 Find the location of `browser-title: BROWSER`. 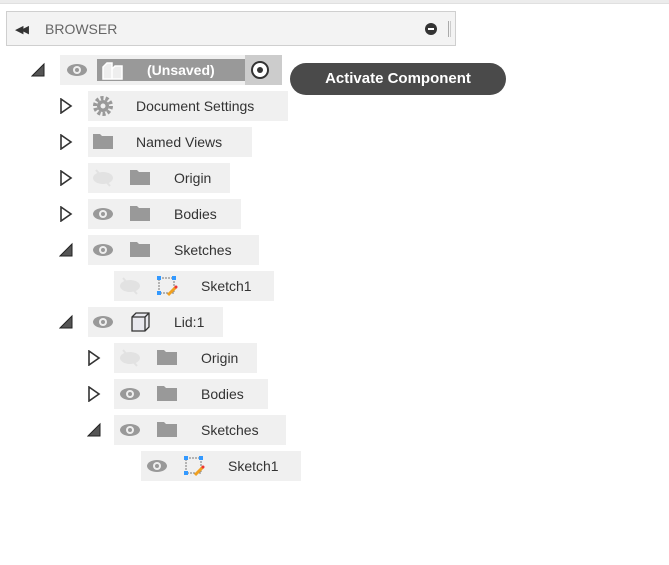

browser-title: BROWSER is located at coordinates (81, 29).